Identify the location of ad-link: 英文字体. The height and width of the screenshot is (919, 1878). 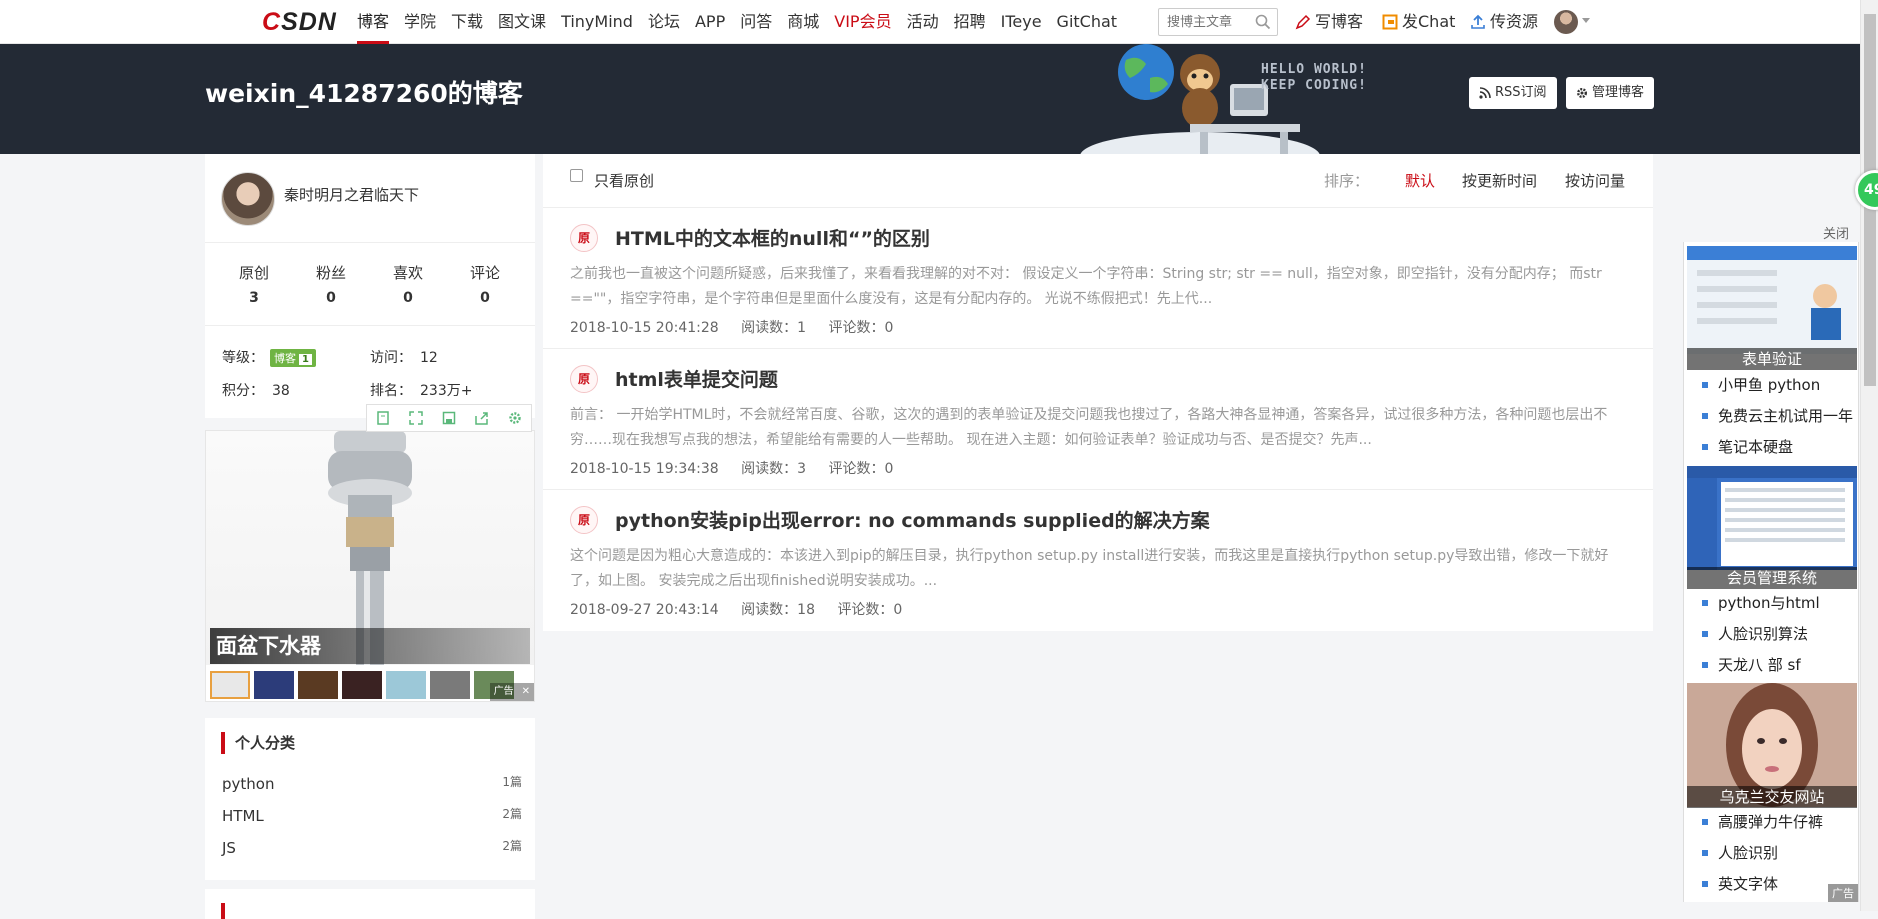
(1740, 883).